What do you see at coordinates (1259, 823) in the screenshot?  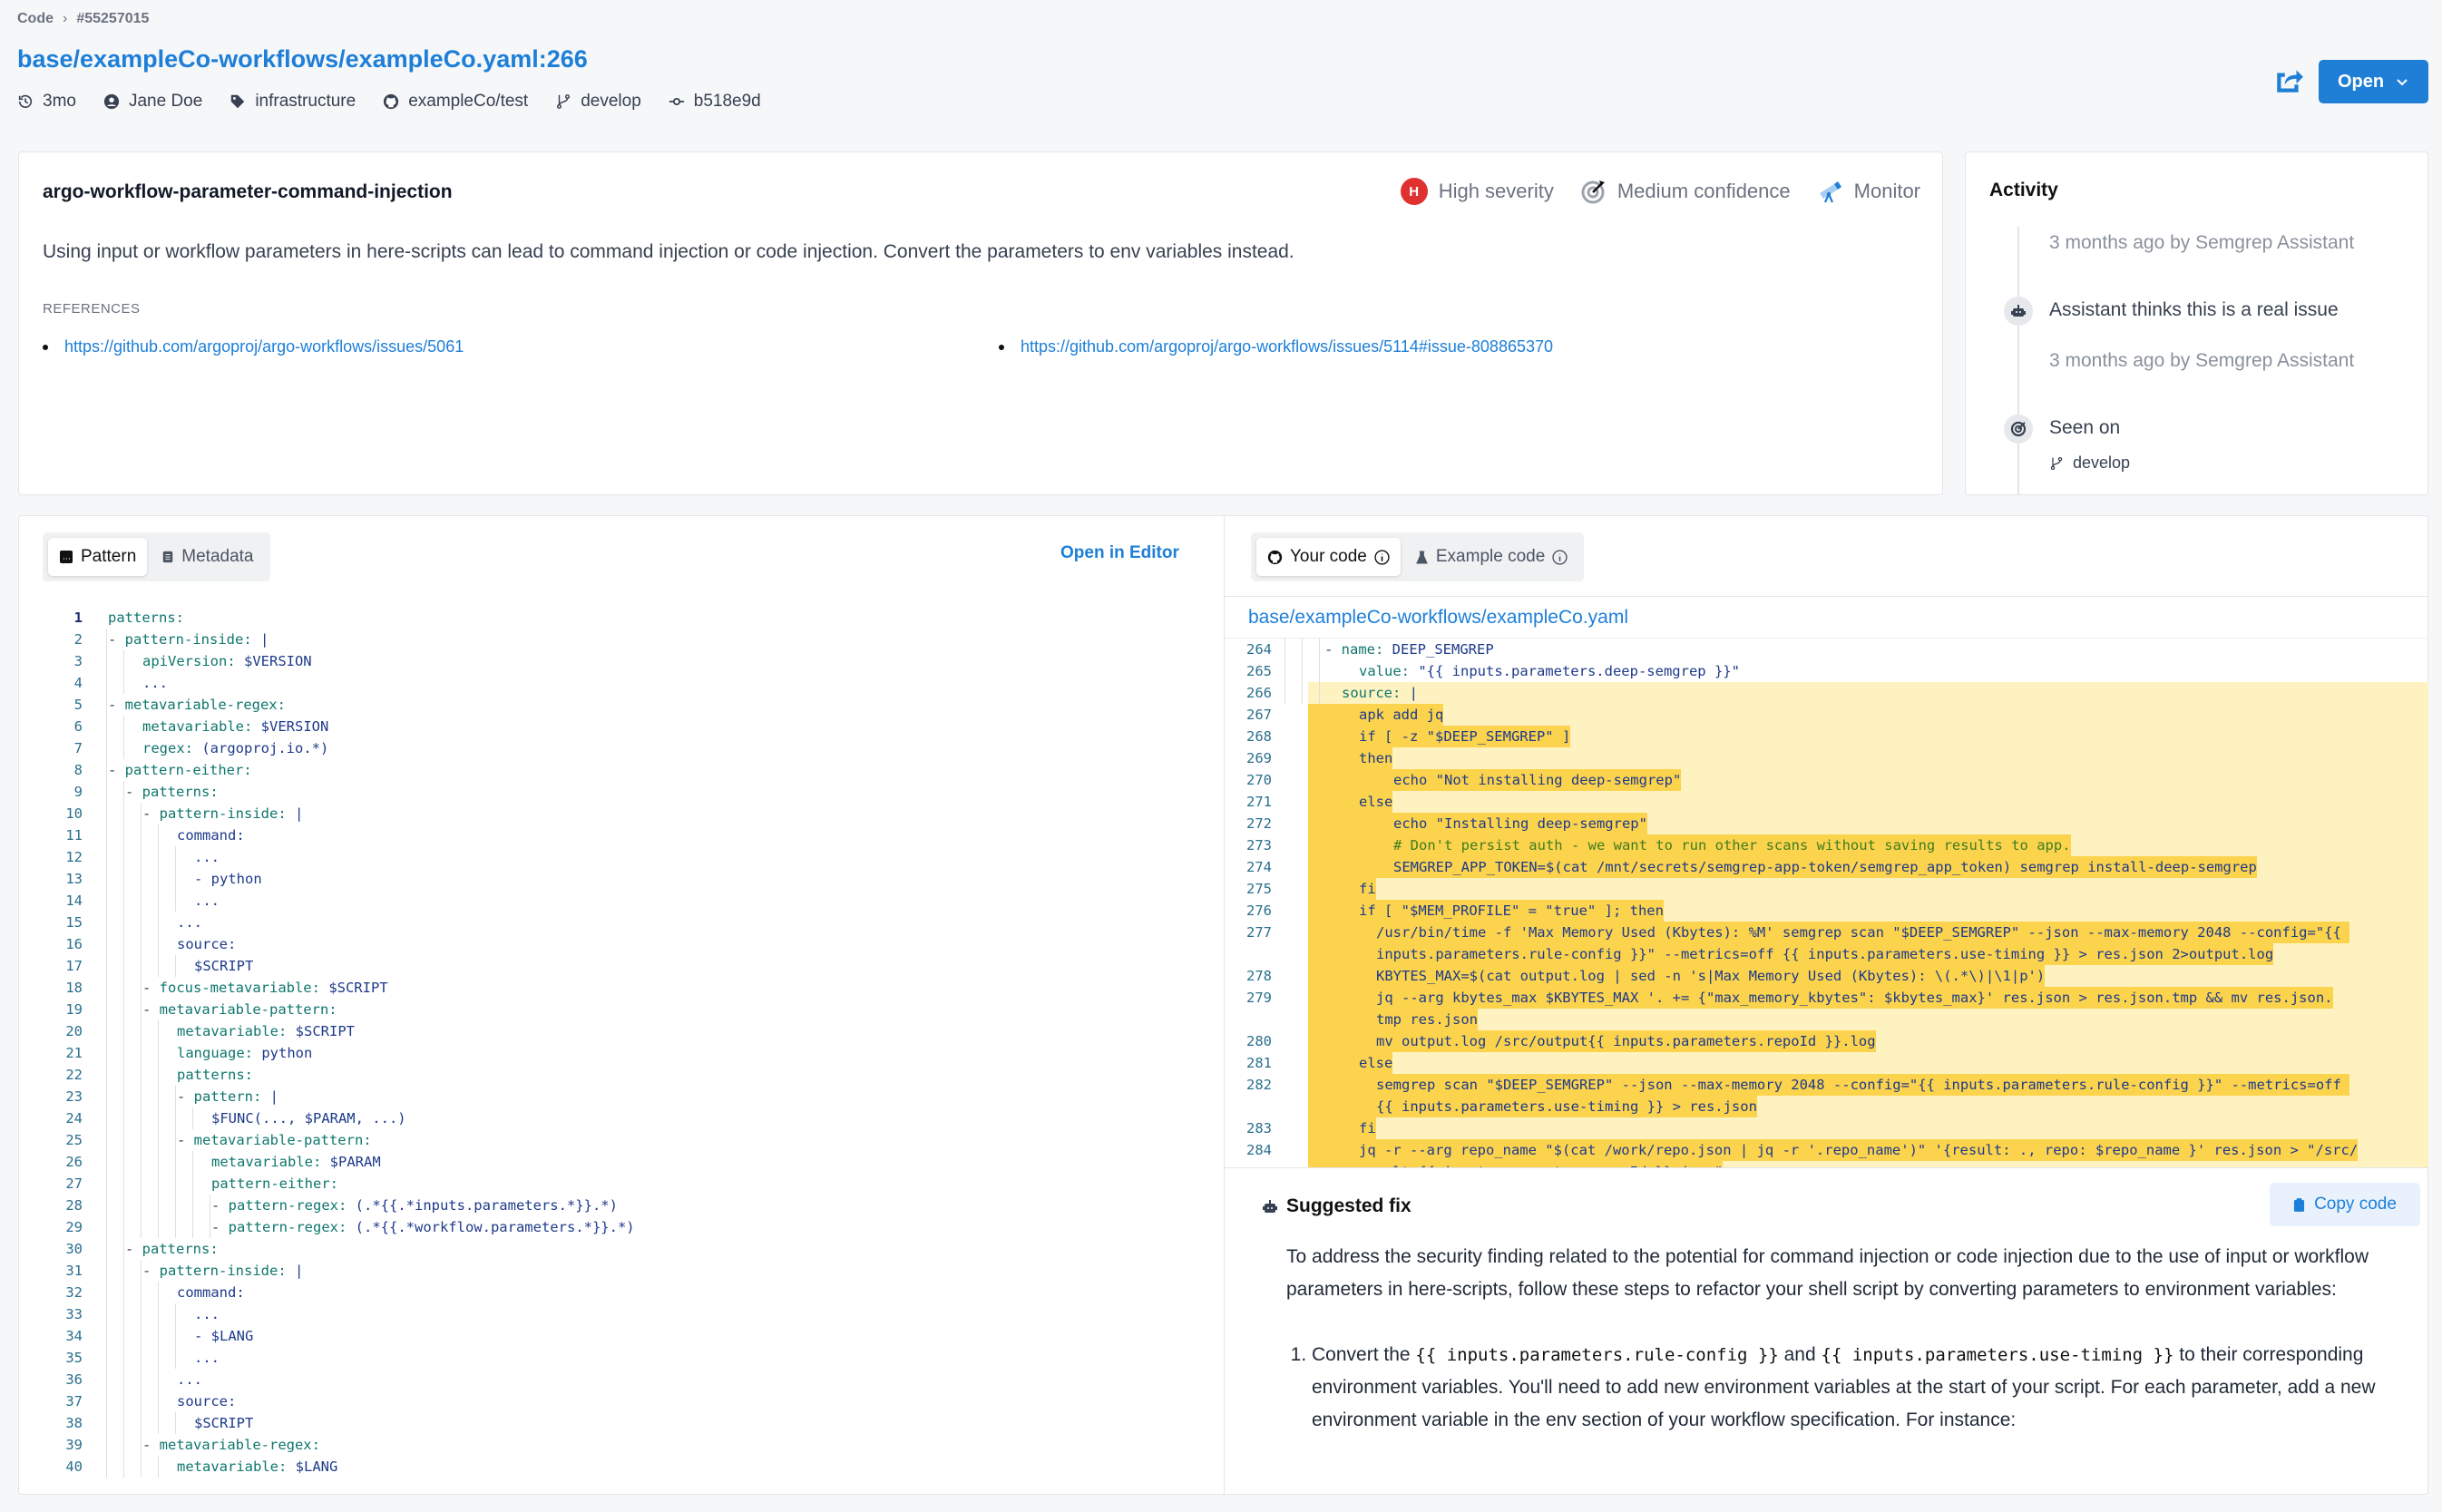 I see `line-number: 272` at bounding box center [1259, 823].